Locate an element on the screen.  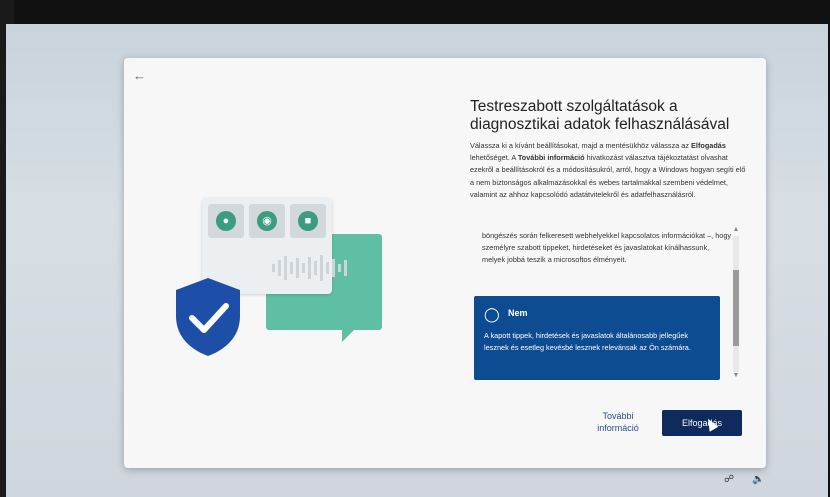
fingerprint-tile: ◉ is located at coordinates (267, 221).